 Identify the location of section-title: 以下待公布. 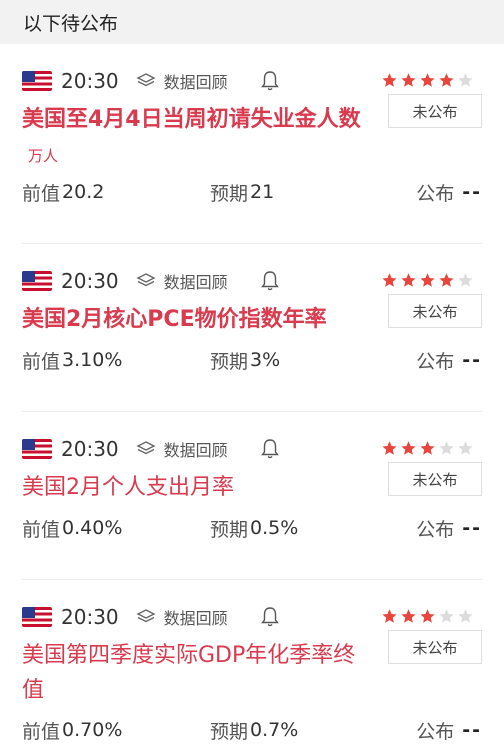
(71, 23).